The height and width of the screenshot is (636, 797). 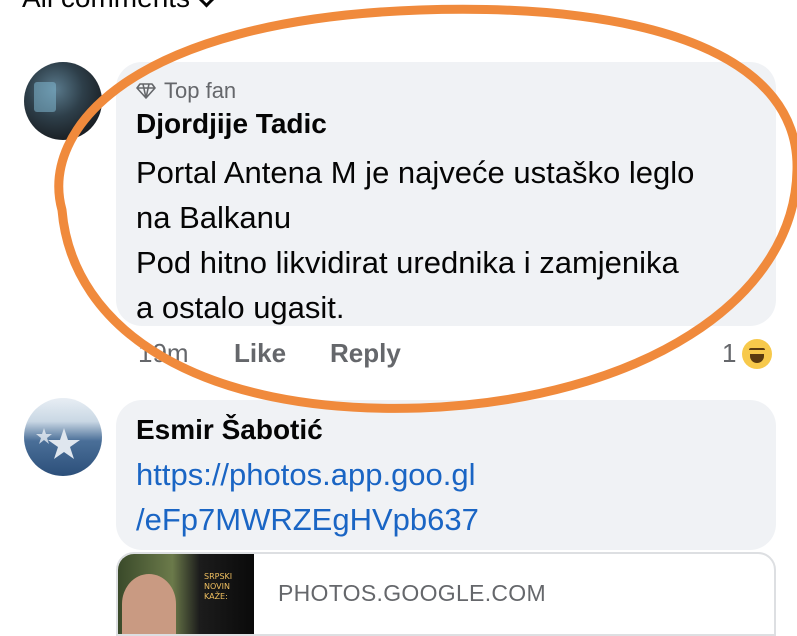 What do you see at coordinates (214, 217) in the screenshot?
I see `comment-line: na Balkanu` at bounding box center [214, 217].